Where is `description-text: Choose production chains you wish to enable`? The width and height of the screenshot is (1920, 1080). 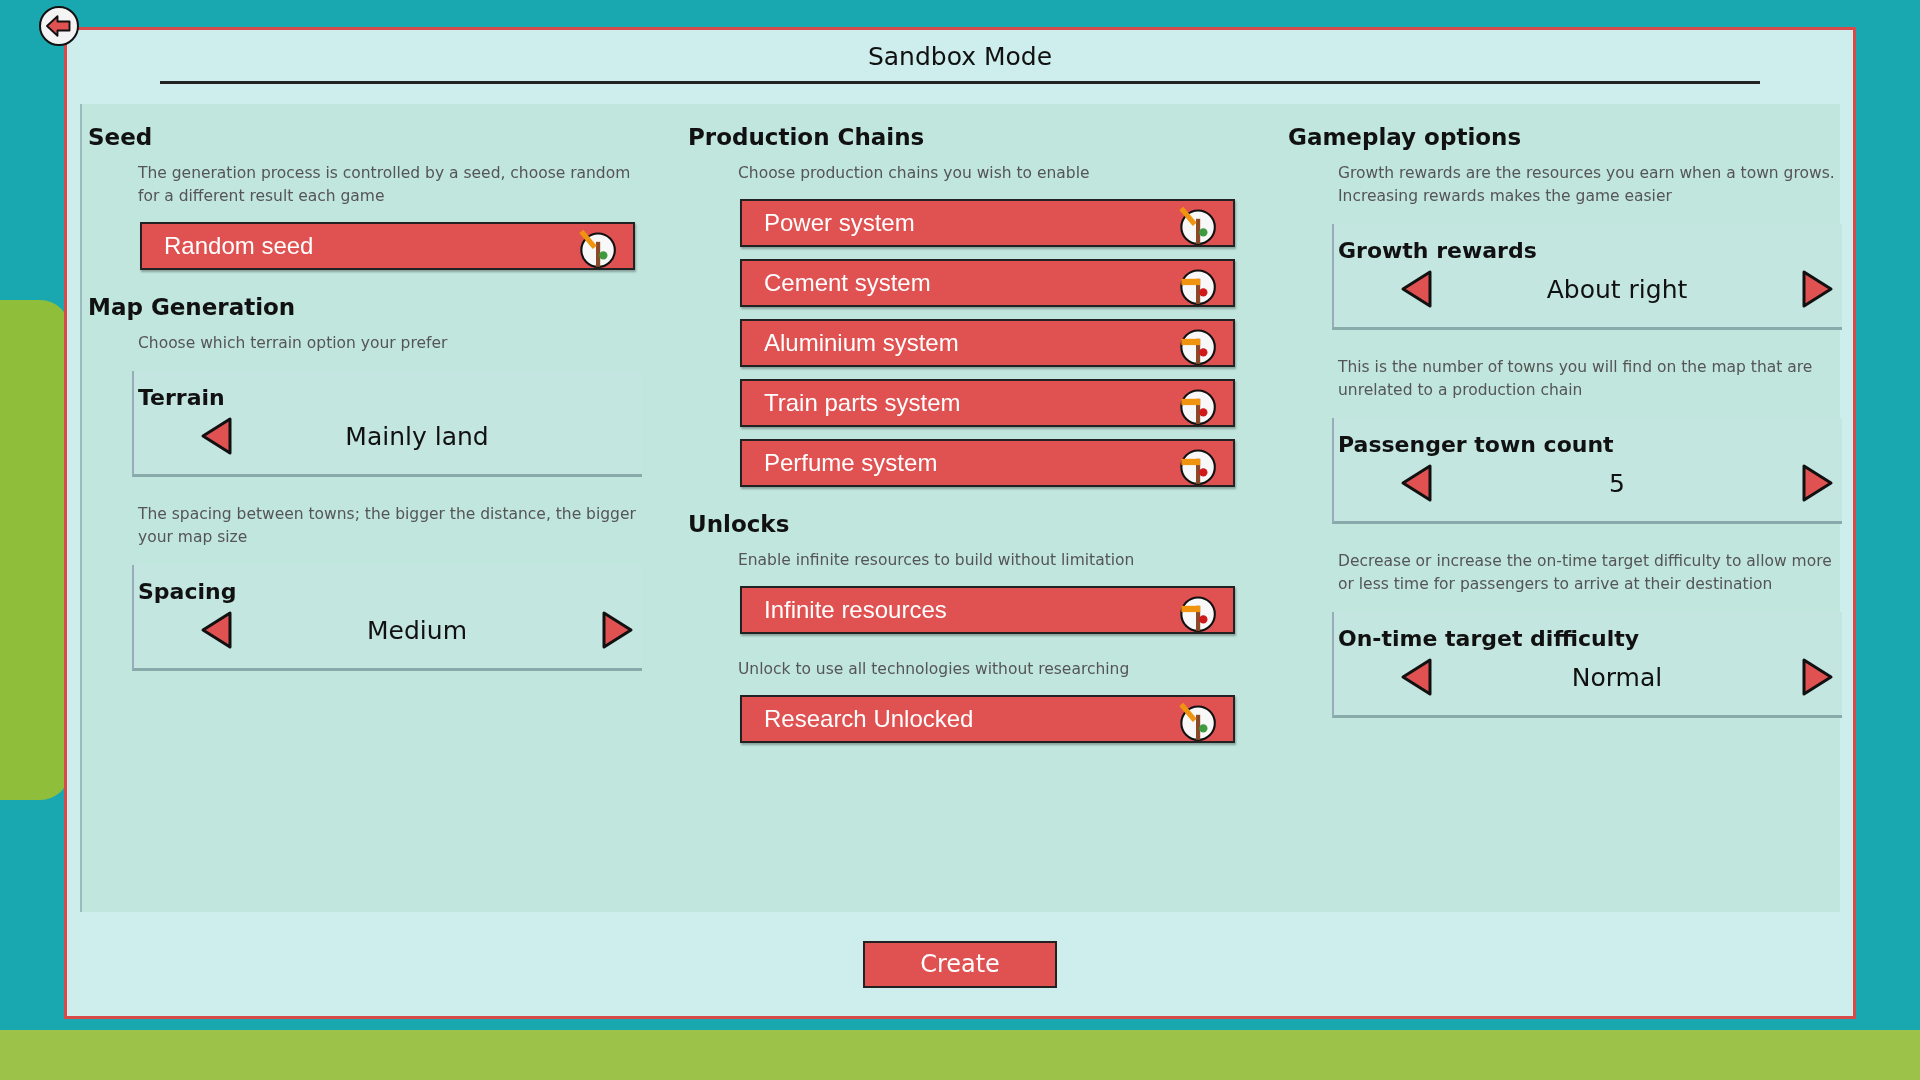
description-text: Choose production chains you wish to enable is located at coordinates (914, 173).